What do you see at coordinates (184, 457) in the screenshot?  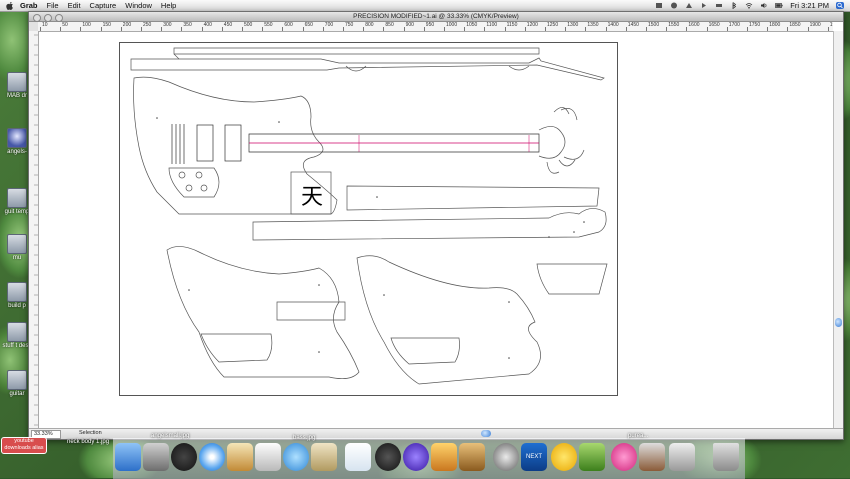 I see `dashboard-icon` at bounding box center [184, 457].